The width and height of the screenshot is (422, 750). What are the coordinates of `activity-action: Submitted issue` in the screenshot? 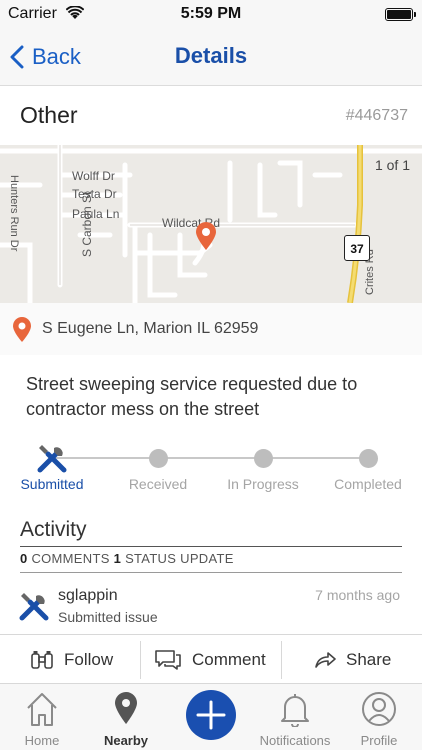 It's located at (108, 617).